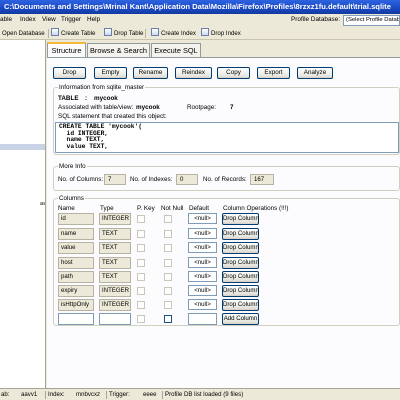  What do you see at coordinates (119, 394) in the screenshot?
I see `status-trigger-label: Trigger:` at bounding box center [119, 394].